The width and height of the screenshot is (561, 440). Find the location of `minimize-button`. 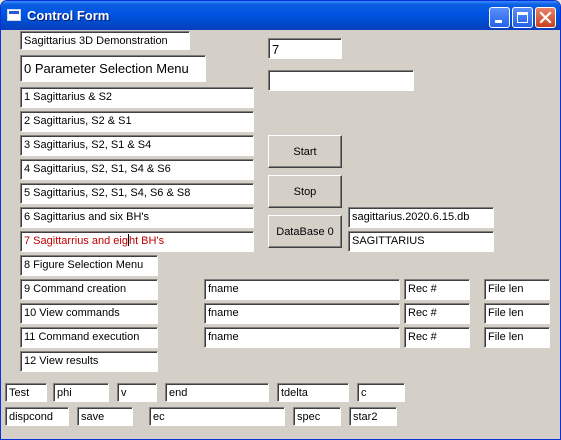

minimize-button is located at coordinates (499, 17).